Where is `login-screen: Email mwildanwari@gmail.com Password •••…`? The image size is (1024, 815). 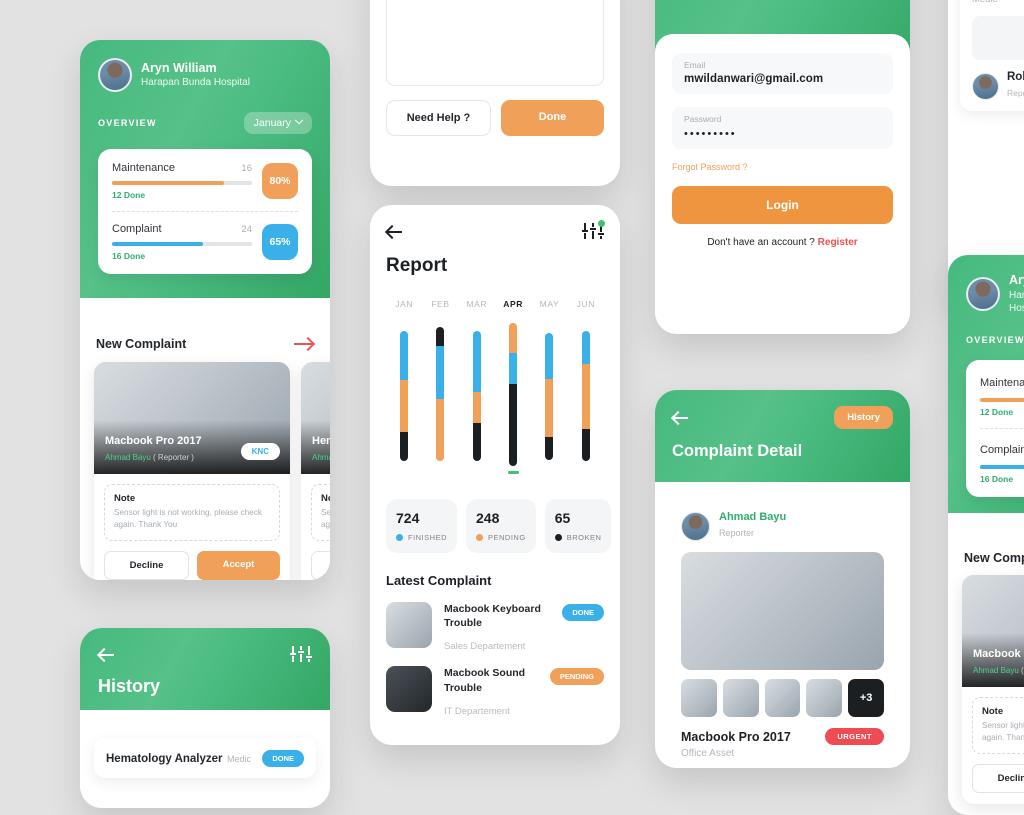
login-screen: Email mwildanwari@gmail.com Password •••… is located at coordinates (782, 167).